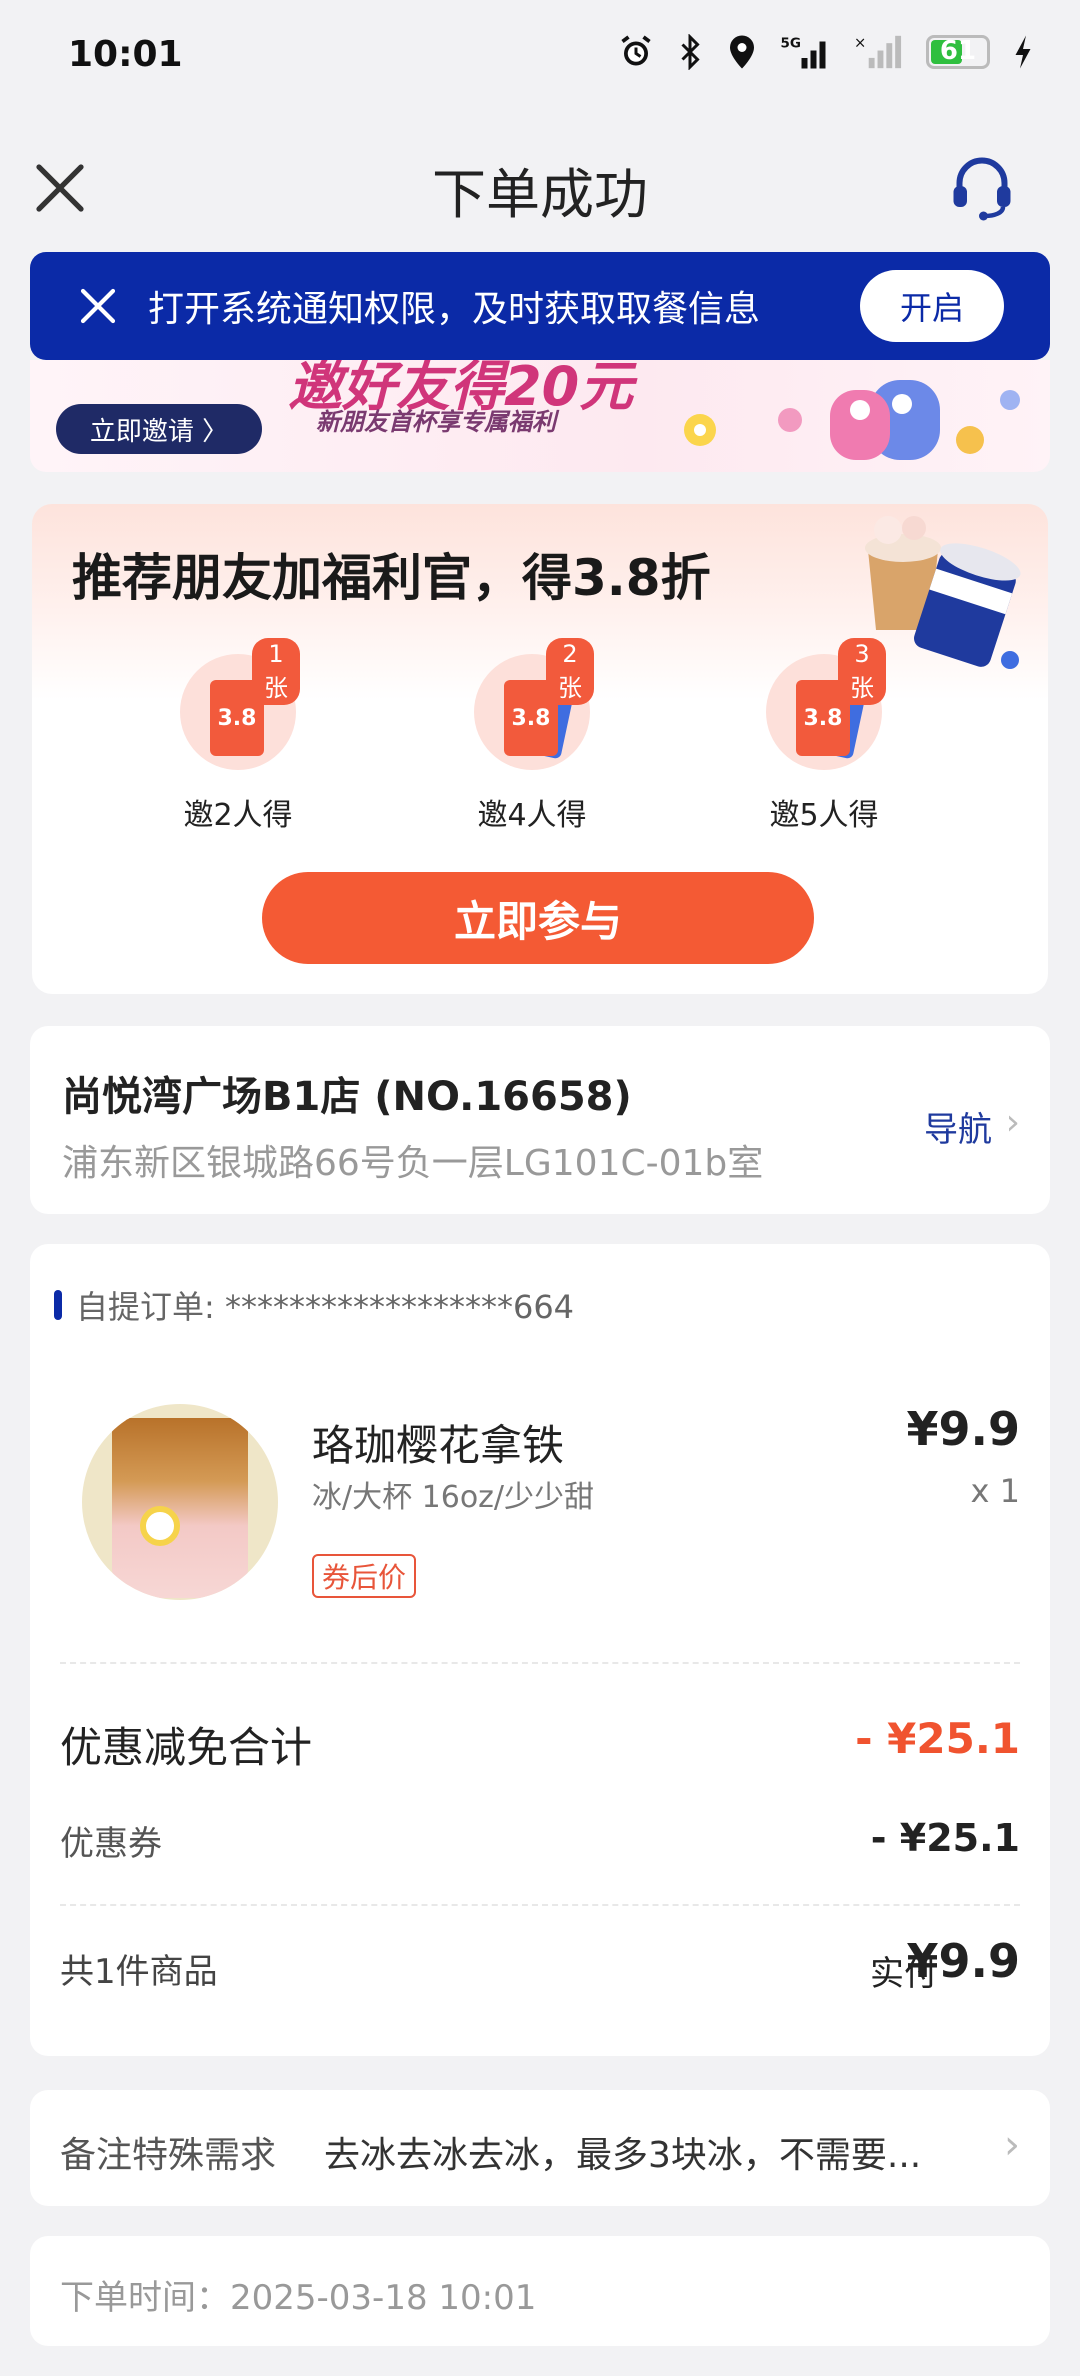 Image resolution: width=1080 pixels, height=2376 pixels. I want to click on tier-badge: 1张, so click(276, 671).